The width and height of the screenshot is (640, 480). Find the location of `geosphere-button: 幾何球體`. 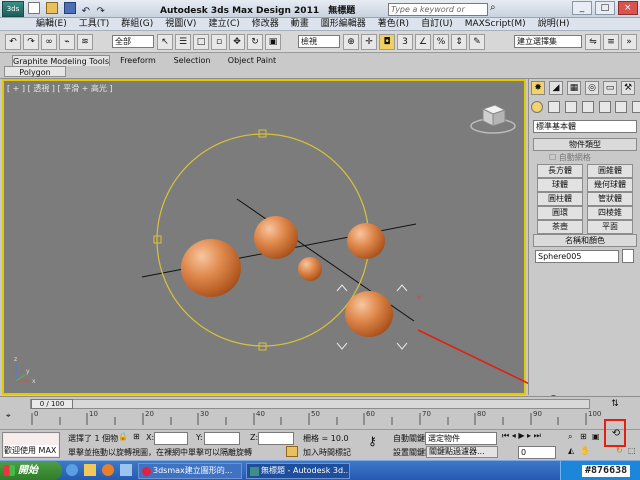

geosphere-button: 幾何球體 is located at coordinates (610, 185).